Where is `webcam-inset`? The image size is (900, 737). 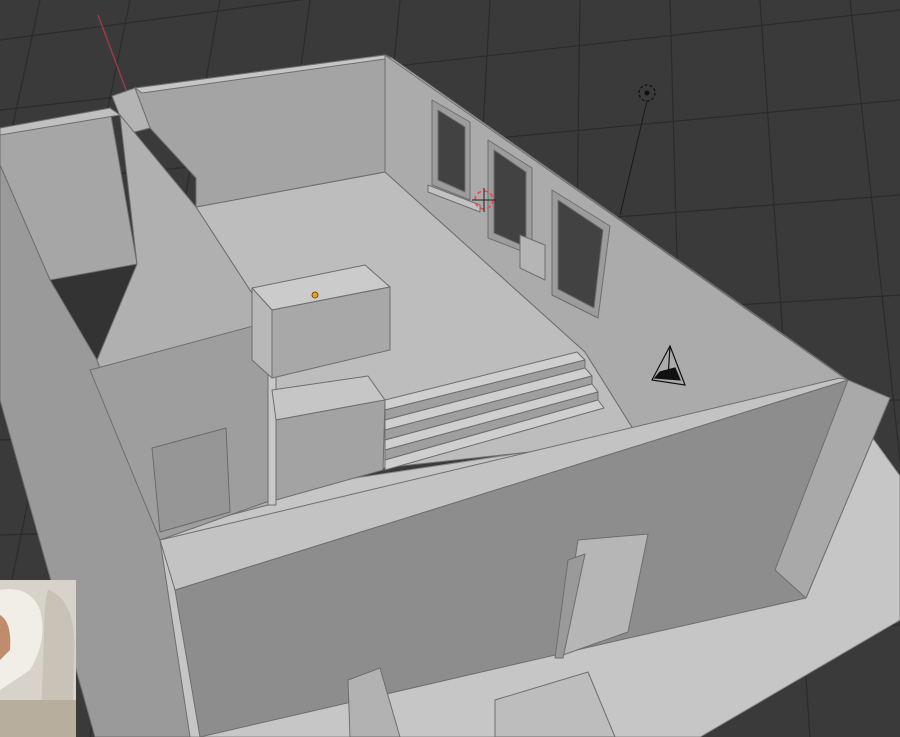 webcam-inset is located at coordinates (38, 658).